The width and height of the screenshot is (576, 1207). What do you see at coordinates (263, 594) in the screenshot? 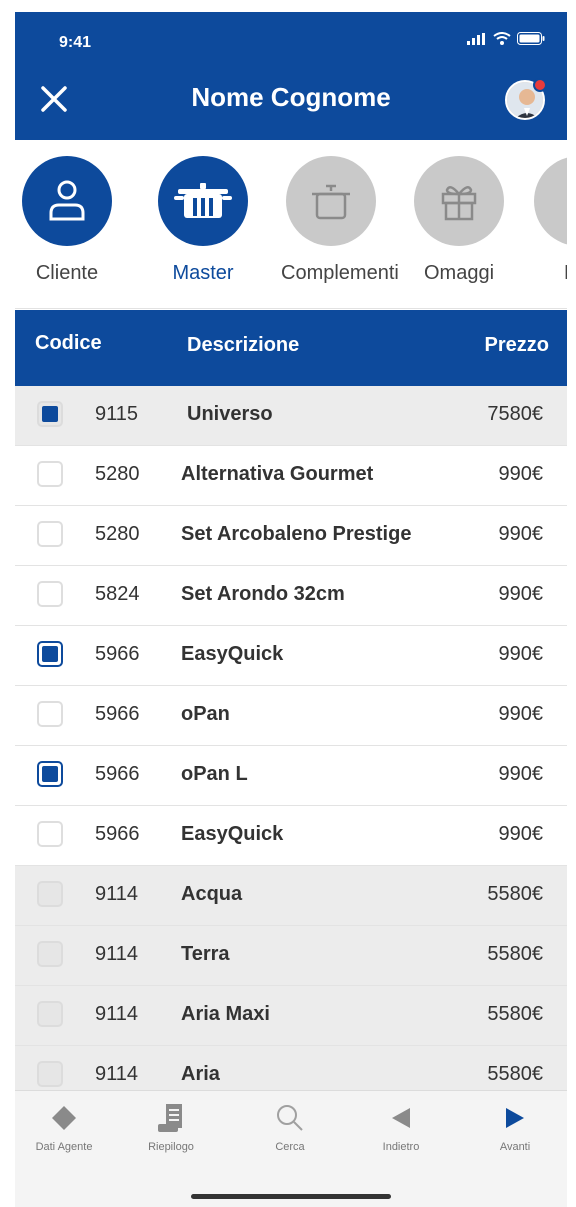
I see `row-description: Set Arondo 32cm` at bounding box center [263, 594].